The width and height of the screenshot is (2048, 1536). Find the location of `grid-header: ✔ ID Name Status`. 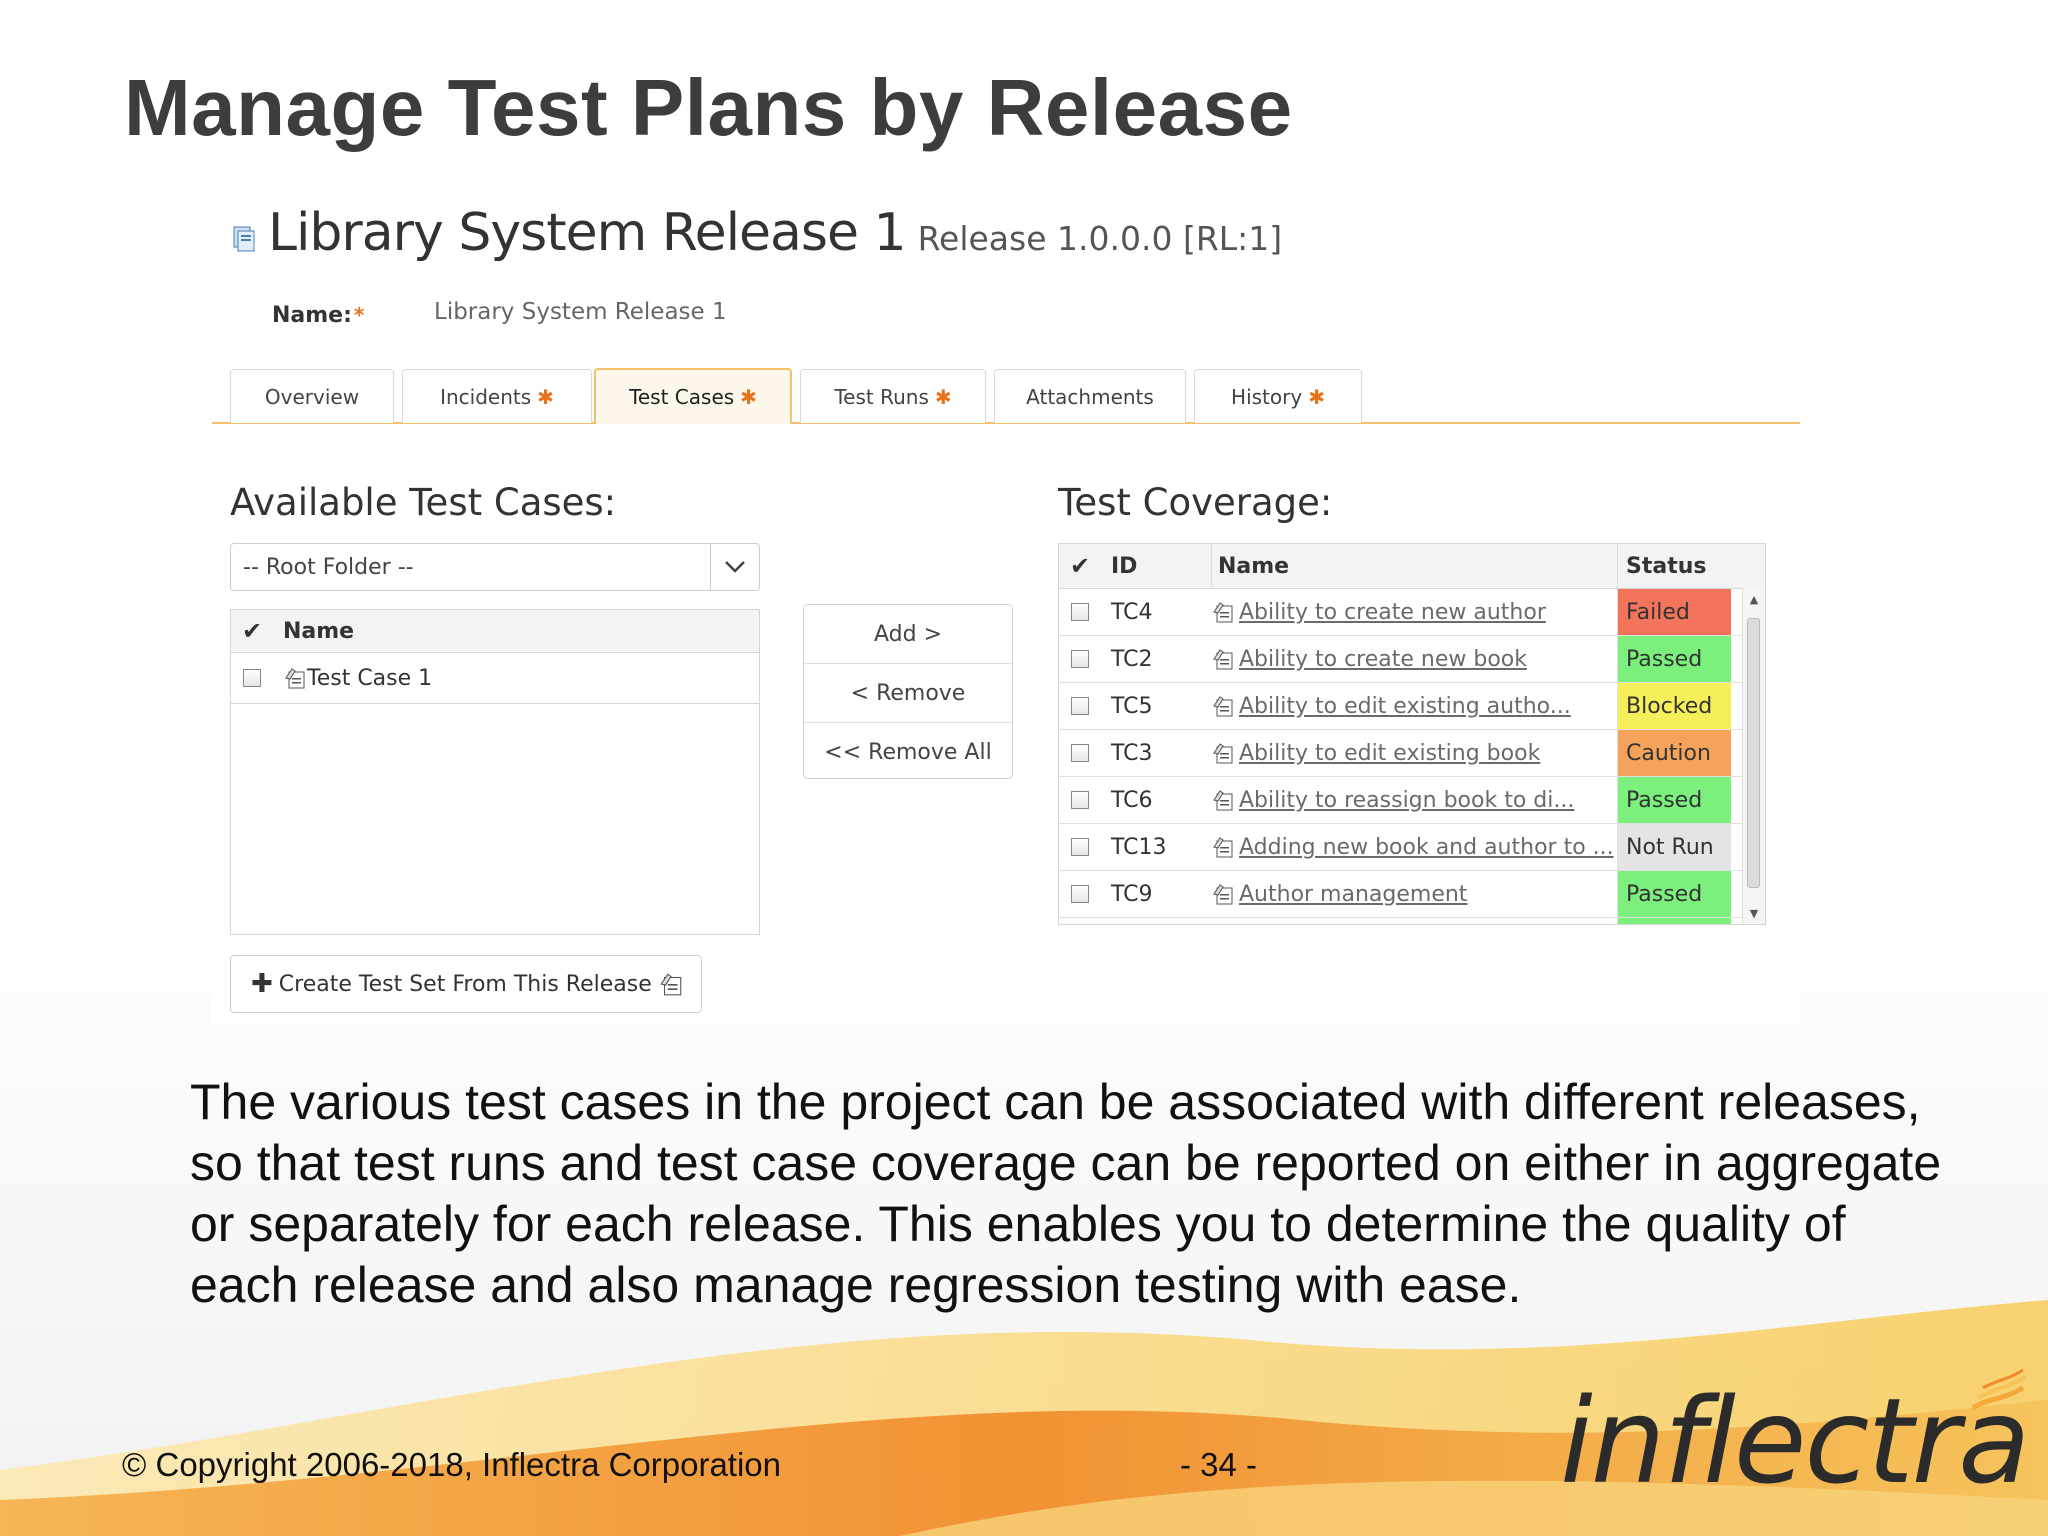

grid-header: ✔ ID Name Status is located at coordinates (1412, 566).